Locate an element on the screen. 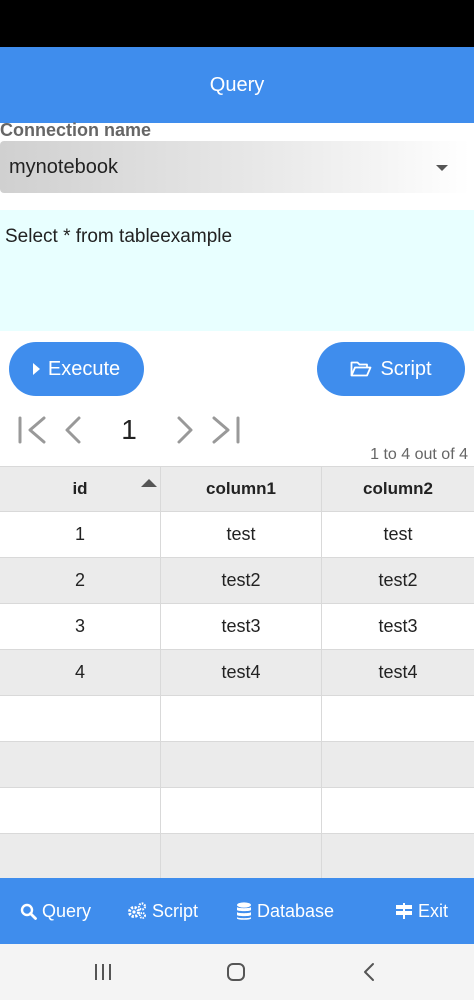 This screenshot has width=474, height=1000. last-page-icon is located at coordinates (226, 430).